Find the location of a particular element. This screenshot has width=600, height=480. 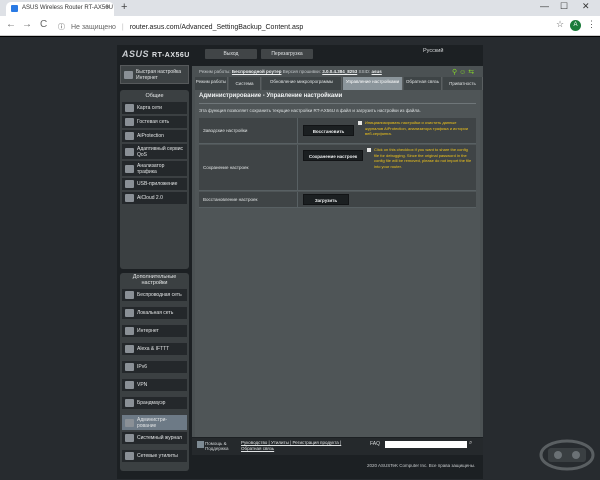

mode-label: Режим работы: is located at coordinates (215, 71).